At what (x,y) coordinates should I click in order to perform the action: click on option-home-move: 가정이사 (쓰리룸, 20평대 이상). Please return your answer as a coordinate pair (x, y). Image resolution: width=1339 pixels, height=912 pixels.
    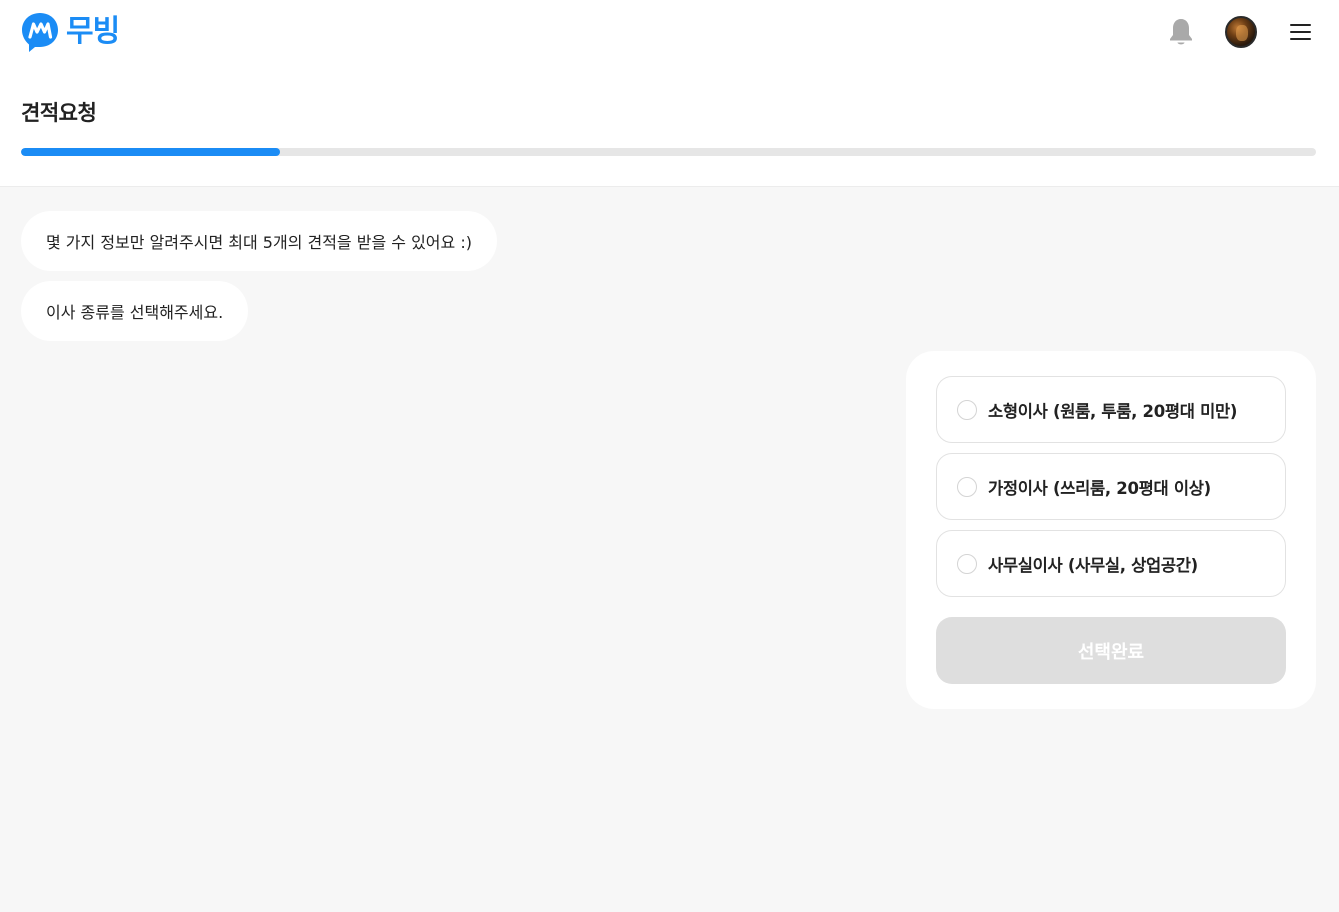
    Looking at the image, I should click on (1111, 486).